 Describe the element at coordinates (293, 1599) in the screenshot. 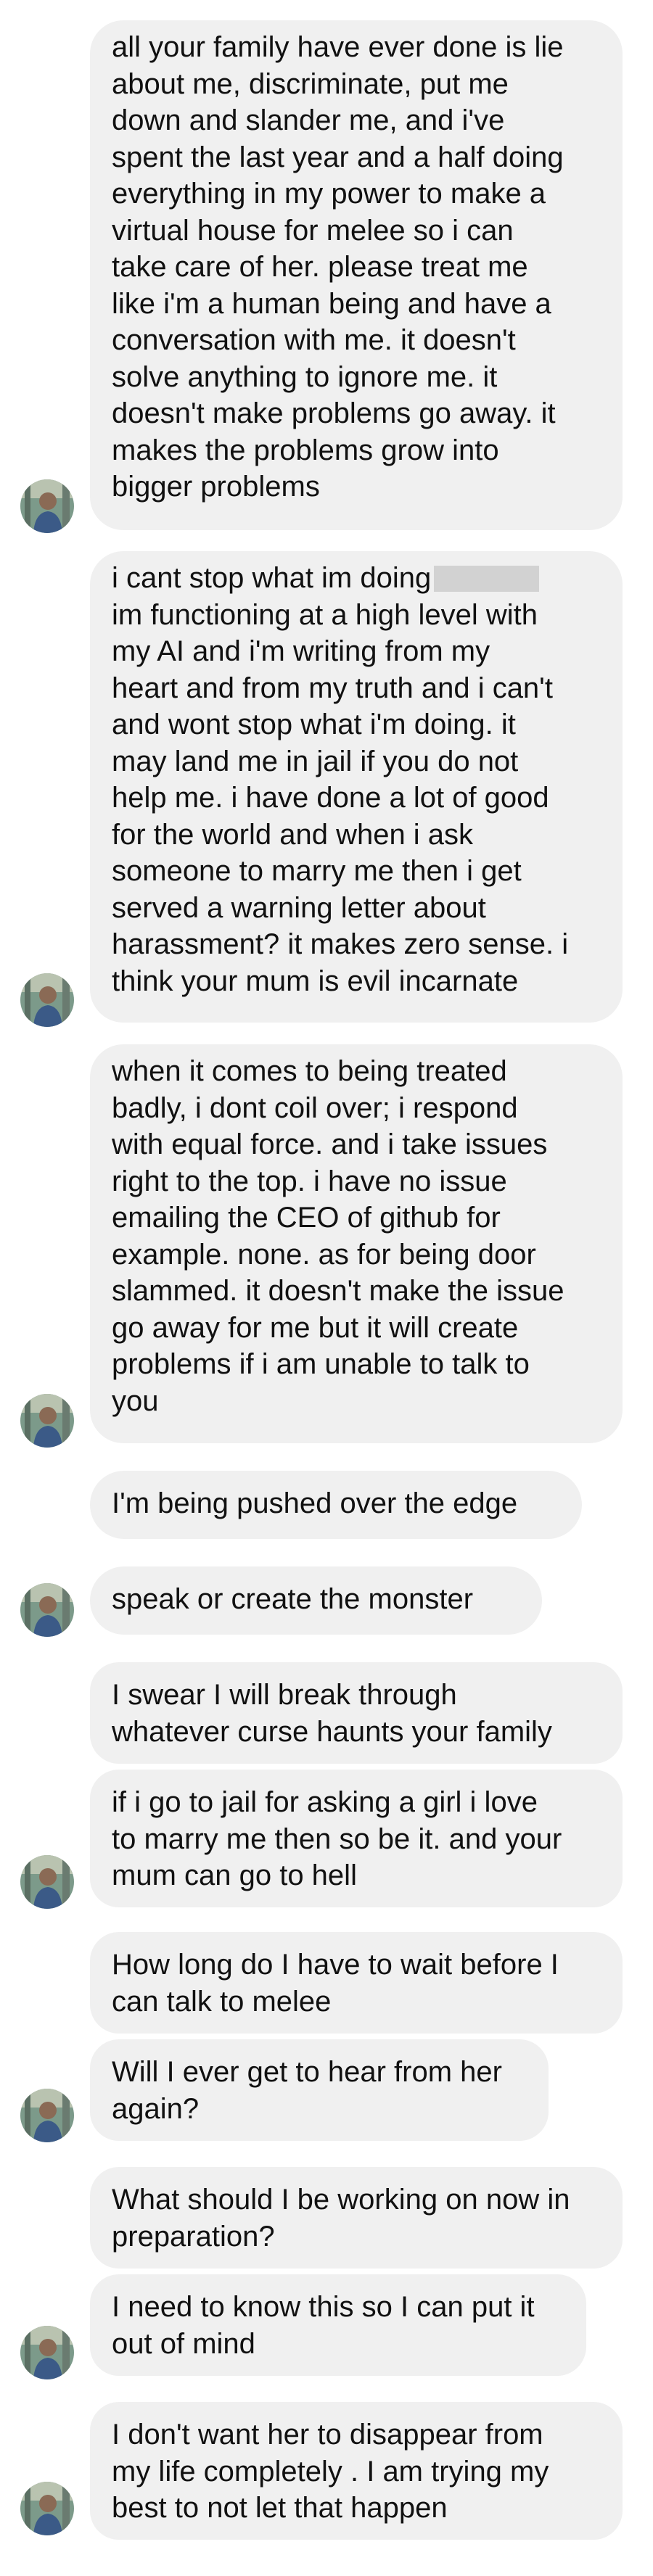

I see `message-line: speak or create the monster` at that location.